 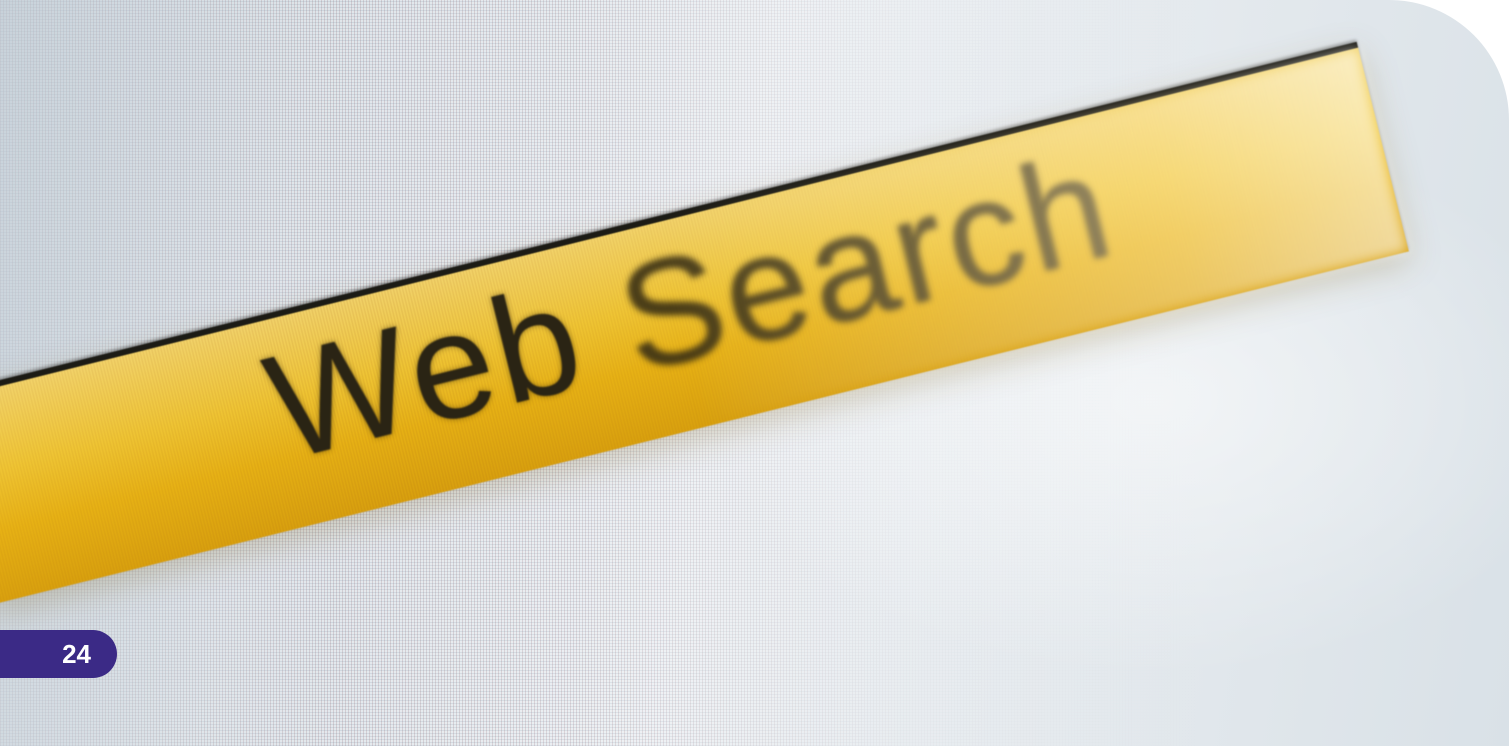 I want to click on page-number: 24, so click(x=76, y=653).